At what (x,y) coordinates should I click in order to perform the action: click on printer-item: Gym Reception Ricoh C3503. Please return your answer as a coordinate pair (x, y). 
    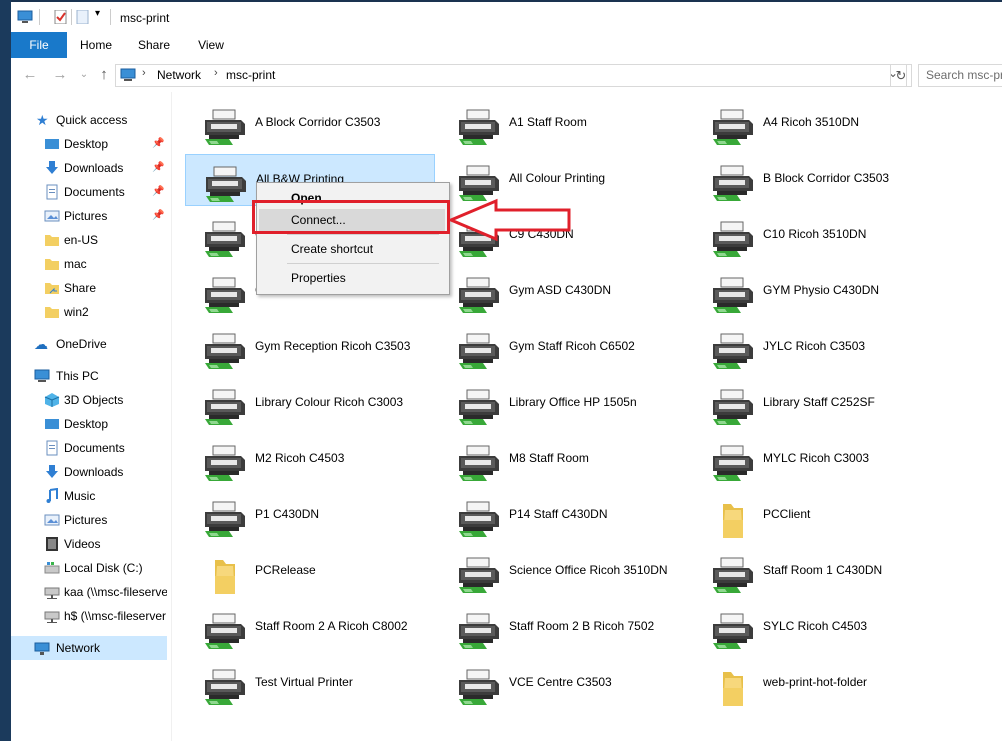
    Looking at the image, I should click on (310, 348).